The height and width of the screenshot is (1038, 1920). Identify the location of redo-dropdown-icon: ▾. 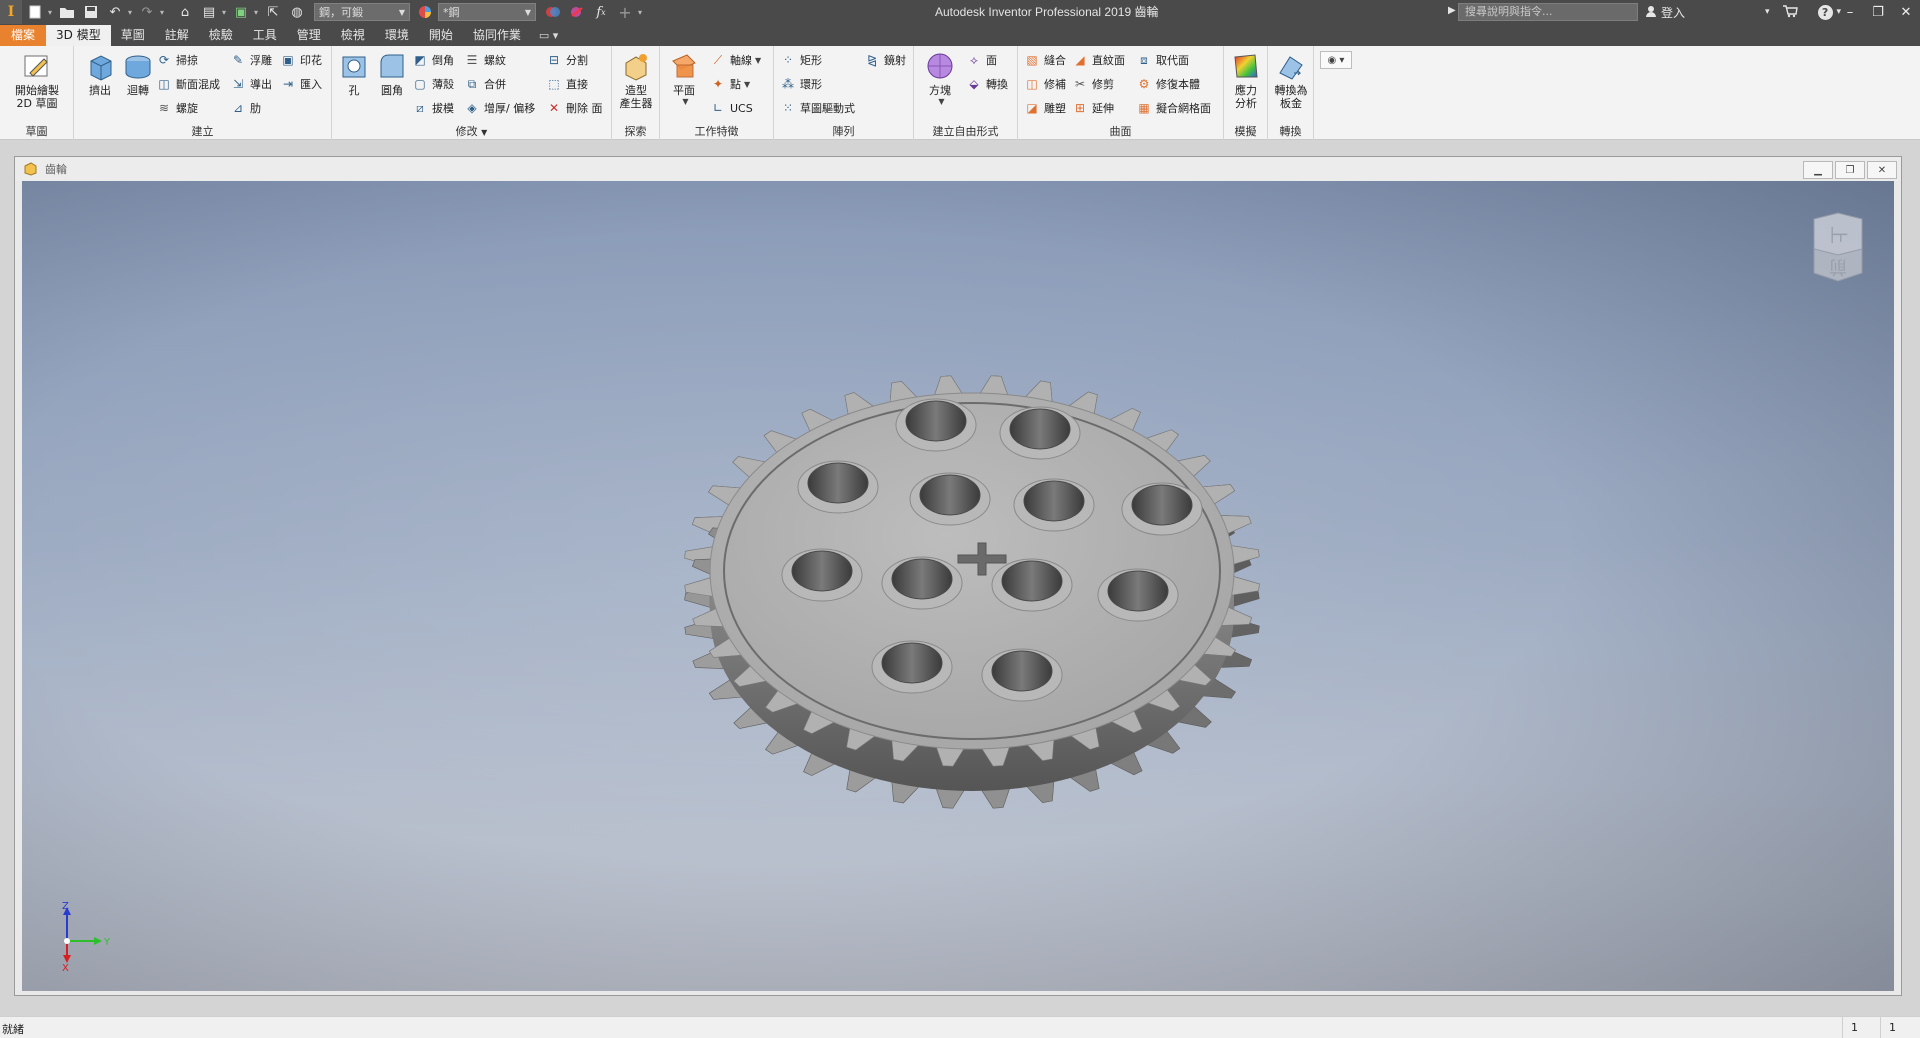
(162, 12).